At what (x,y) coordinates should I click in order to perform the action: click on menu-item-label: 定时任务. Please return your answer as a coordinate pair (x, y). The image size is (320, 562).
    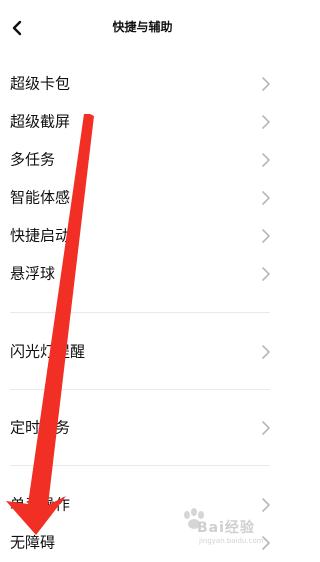
    Looking at the image, I should click on (40, 427).